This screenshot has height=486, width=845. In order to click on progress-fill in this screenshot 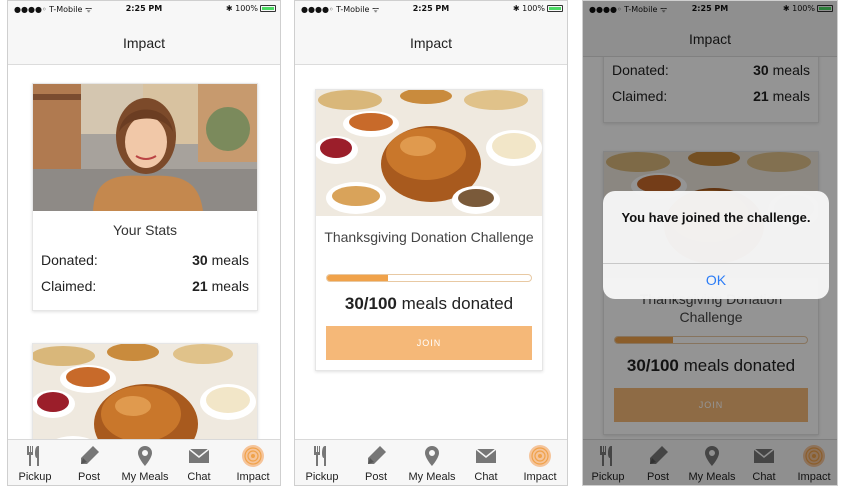, I will do `click(358, 278)`.